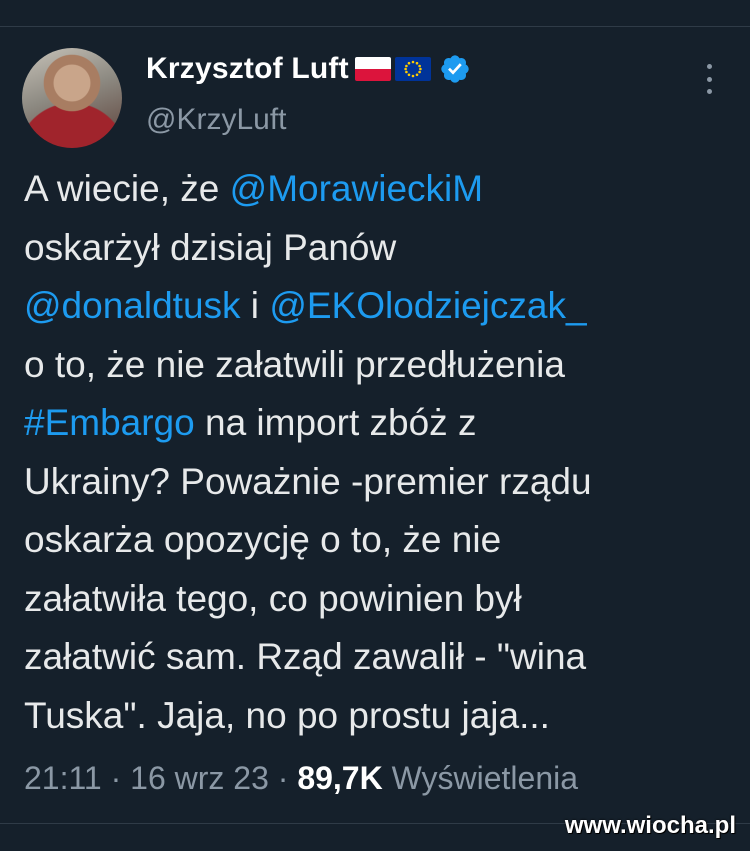  I want to click on tweet-line: załatwiła tego, co powinien był, so click(379, 599).